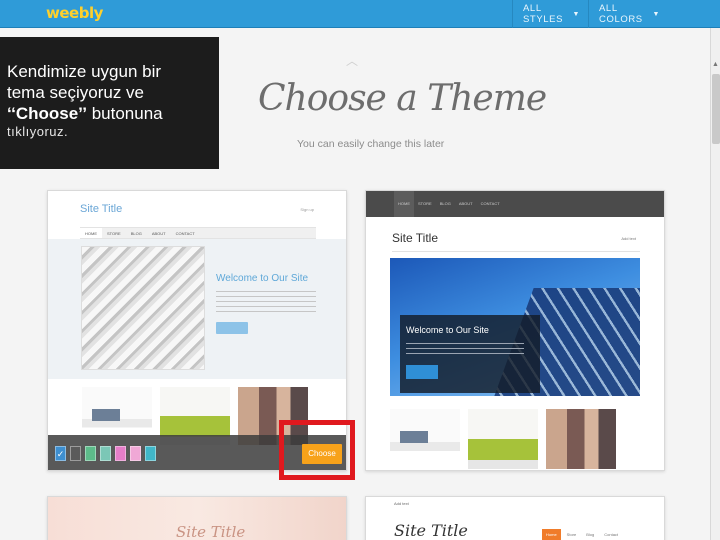  Describe the element at coordinates (715, 284) in the screenshot. I see `vertical-scrollbar: ▲` at that location.